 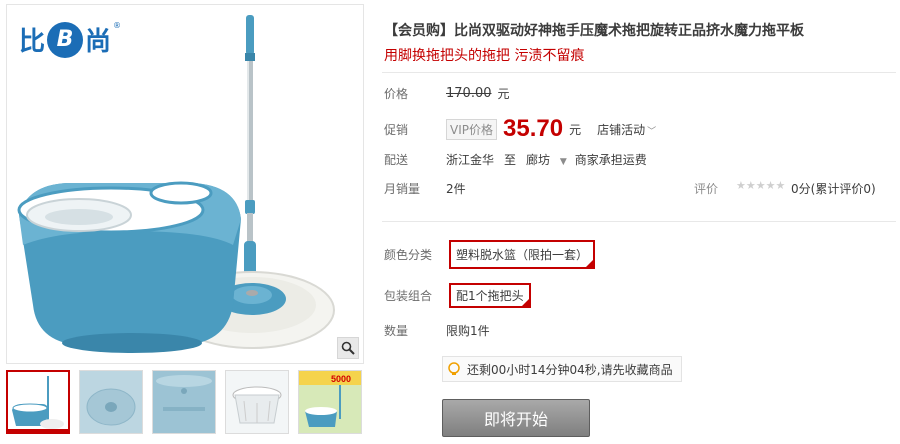 I want to click on color-row: 颜色分类 塑料脱水篮（限拍一套）, so click(x=490, y=254).